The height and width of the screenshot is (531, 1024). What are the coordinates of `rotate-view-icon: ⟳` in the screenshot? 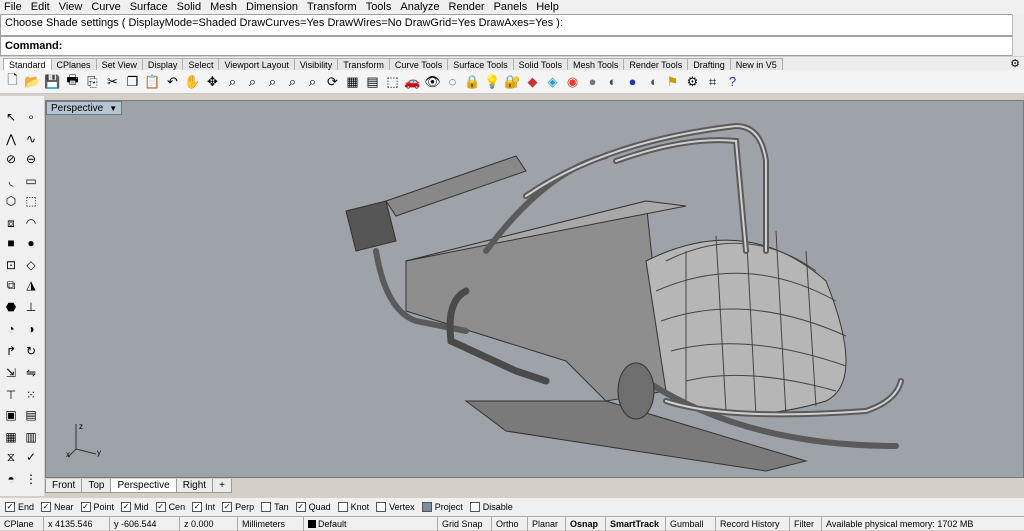 It's located at (332, 81).